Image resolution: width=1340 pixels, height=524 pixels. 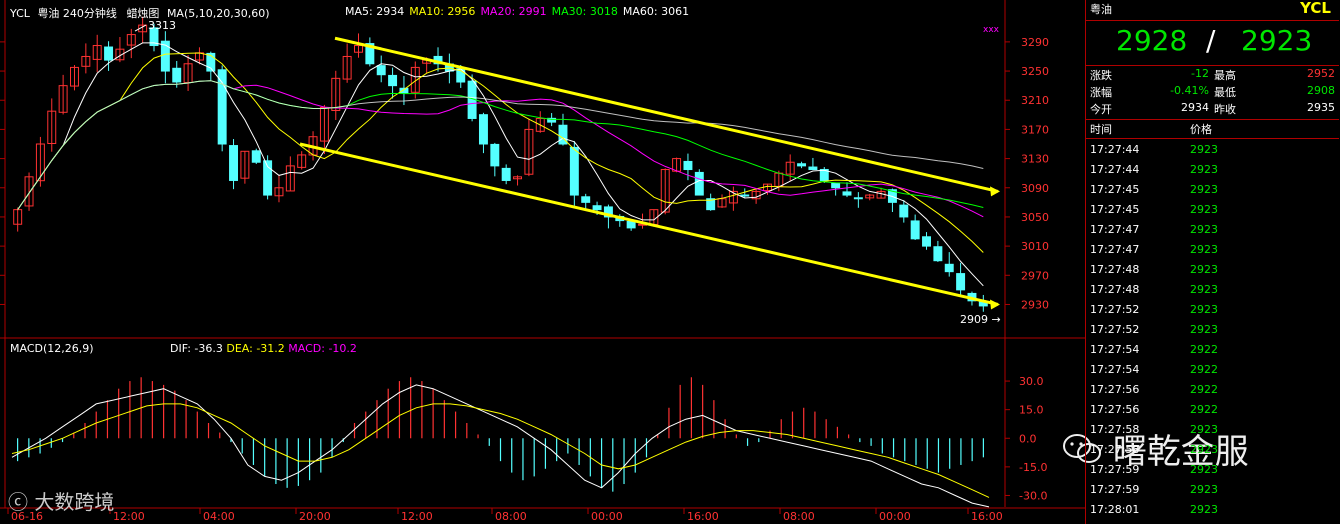 What do you see at coordinates (1212, 129) in the screenshot?
I see `ticks-header: 时间 价格` at bounding box center [1212, 129].